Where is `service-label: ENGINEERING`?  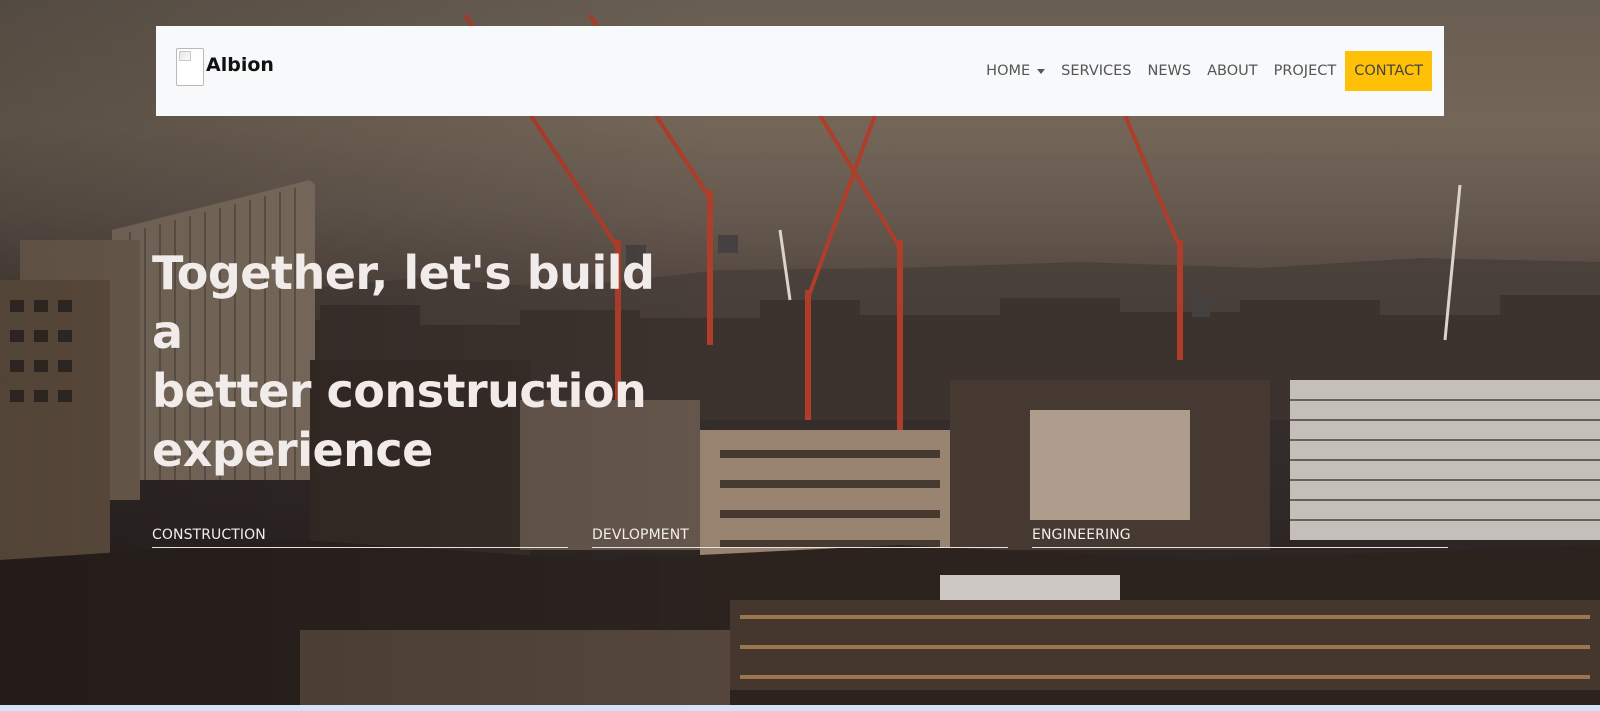 service-label: ENGINEERING is located at coordinates (1081, 535).